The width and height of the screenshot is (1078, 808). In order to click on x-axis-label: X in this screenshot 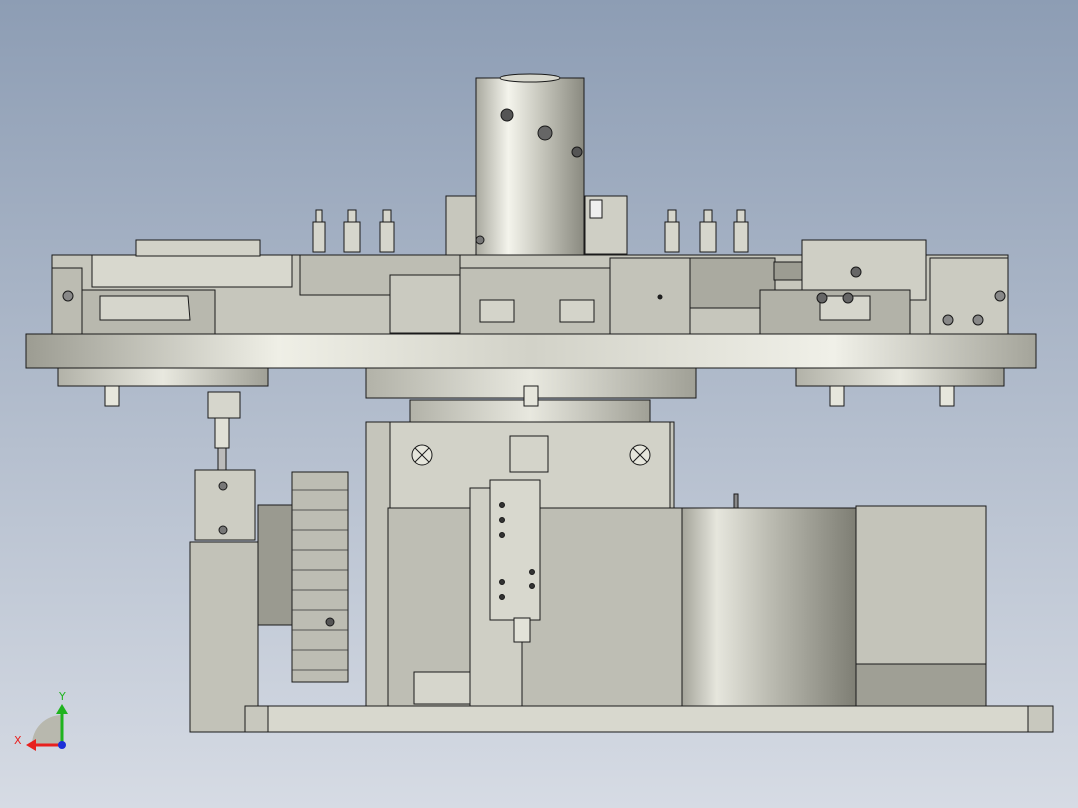, I will do `click(18, 740)`.